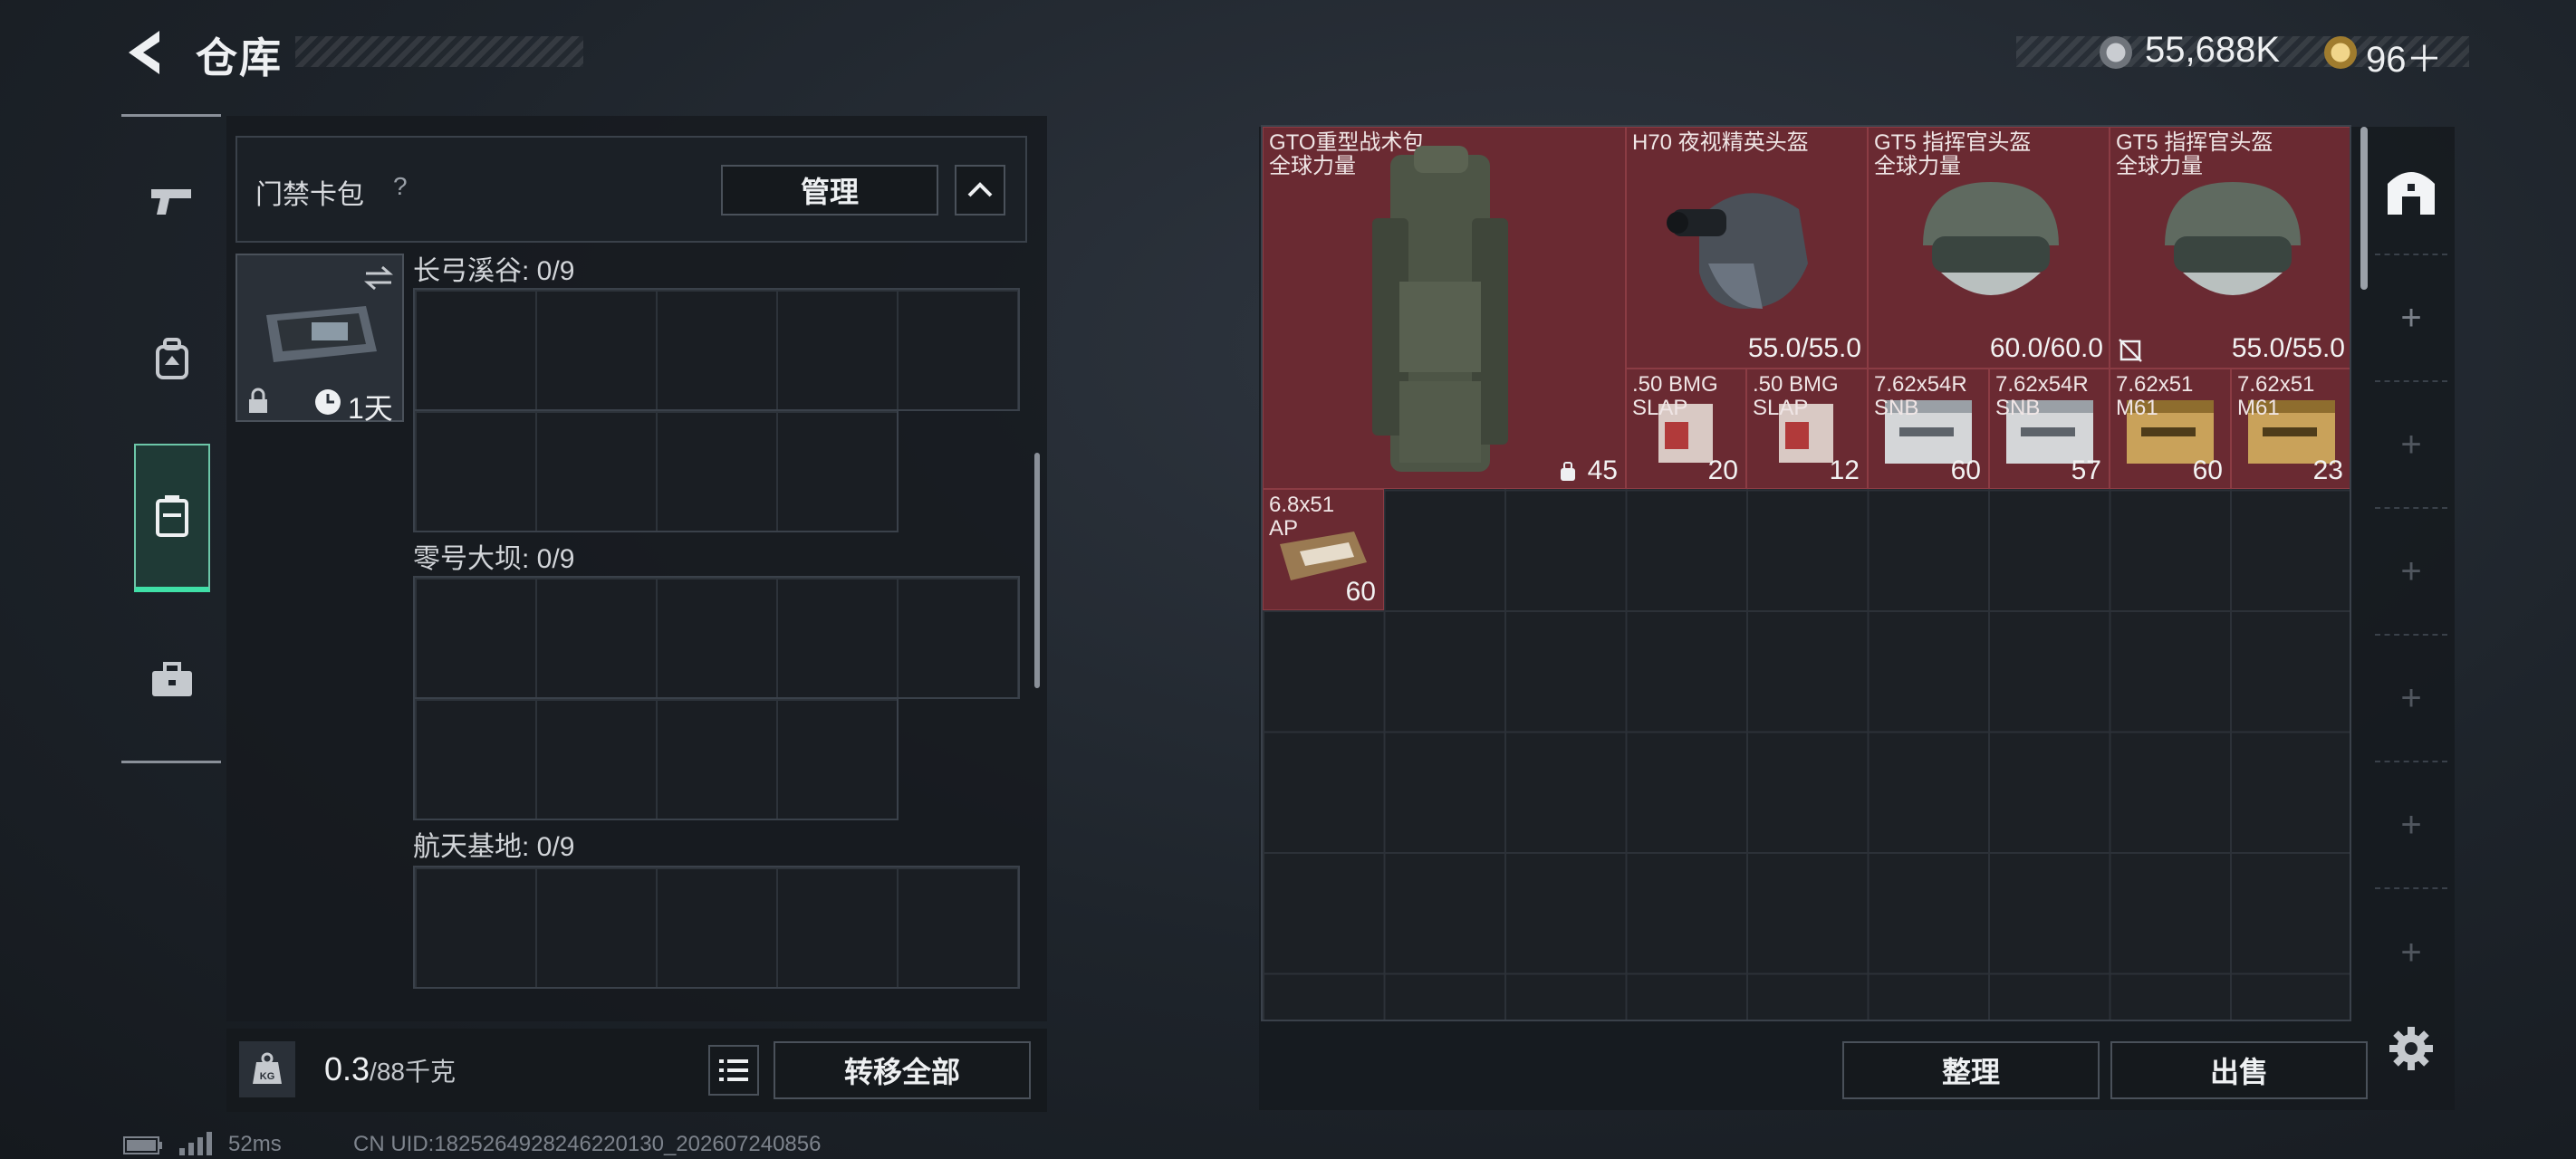 The height and width of the screenshot is (1159, 2576). Describe the element at coordinates (1037, 570) in the screenshot. I see `left-scrollbar` at that location.